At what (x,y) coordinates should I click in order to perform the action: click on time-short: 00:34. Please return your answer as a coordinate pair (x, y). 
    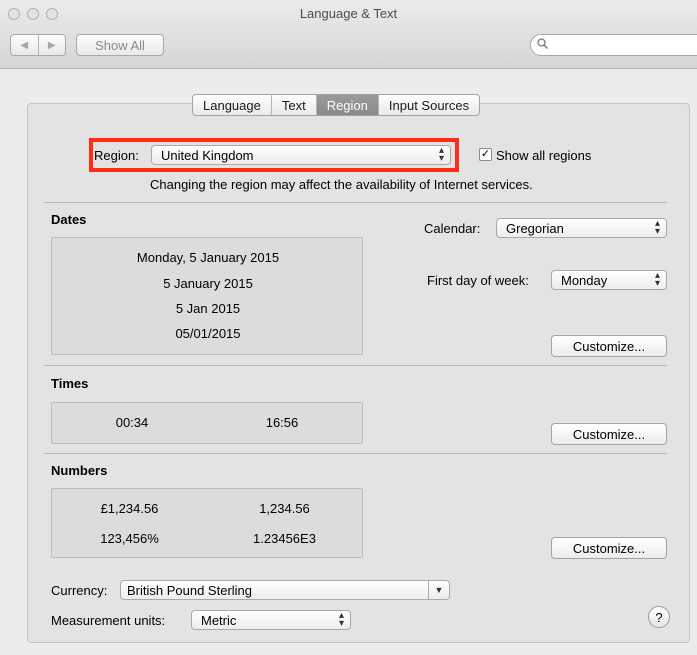
    Looking at the image, I should click on (132, 422).